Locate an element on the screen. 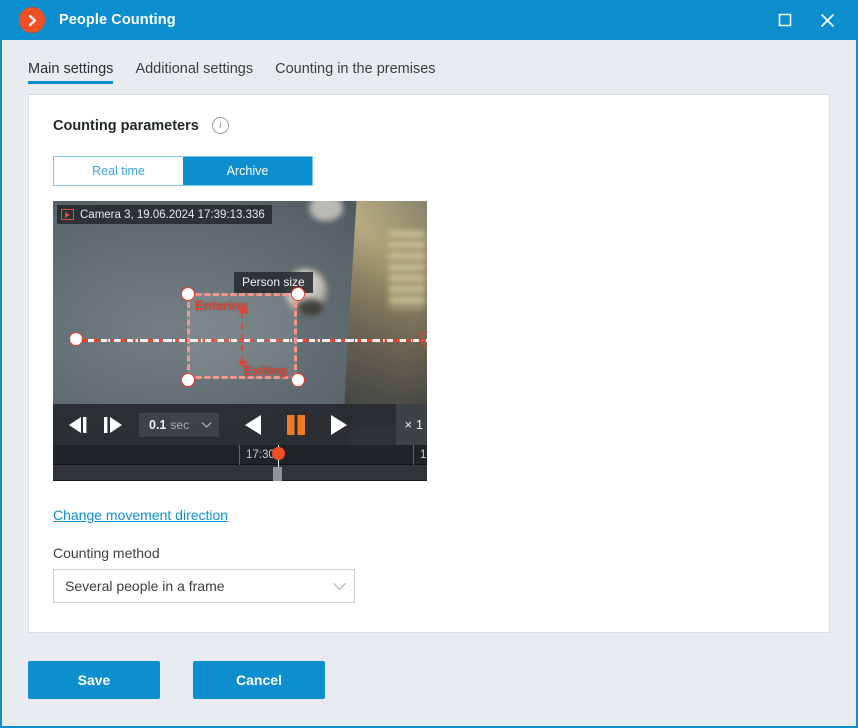 The height and width of the screenshot is (728, 858). toggle-real-time: Real time is located at coordinates (118, 171).